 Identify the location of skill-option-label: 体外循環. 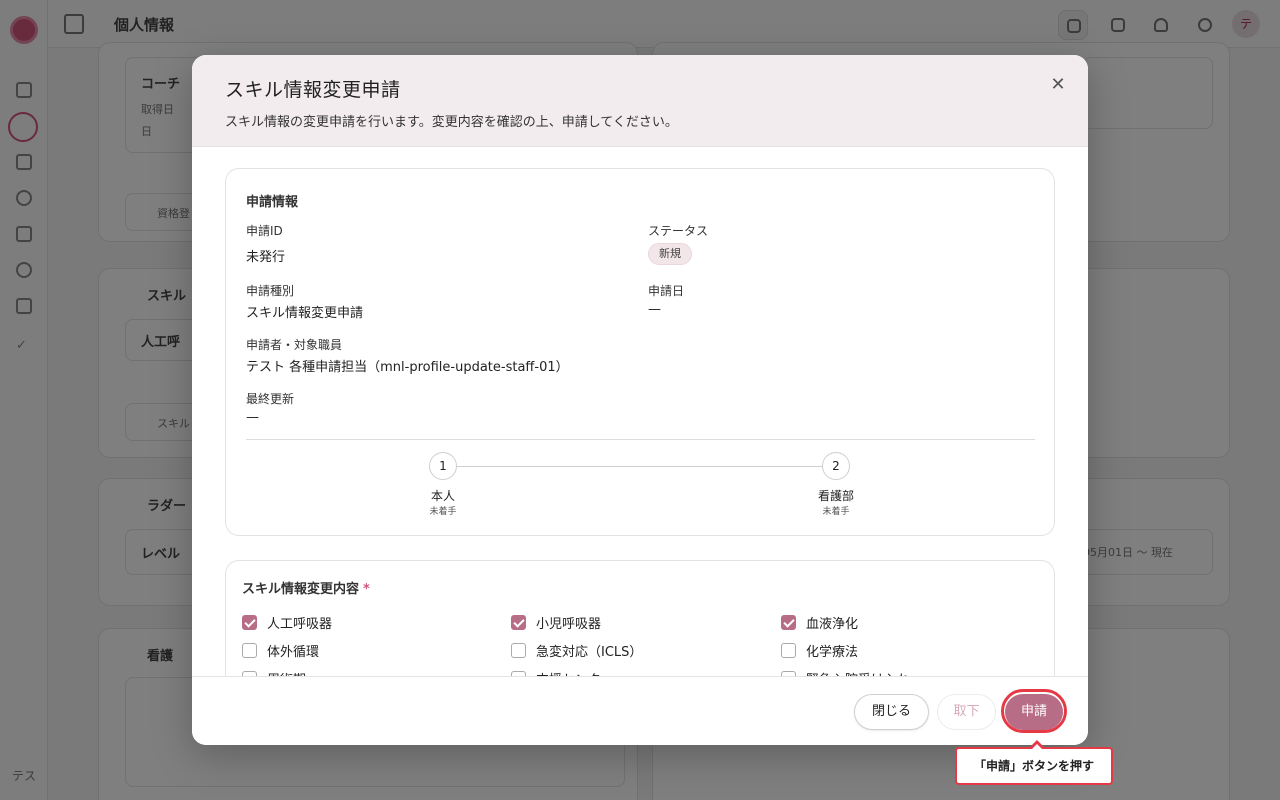
(293, 652).